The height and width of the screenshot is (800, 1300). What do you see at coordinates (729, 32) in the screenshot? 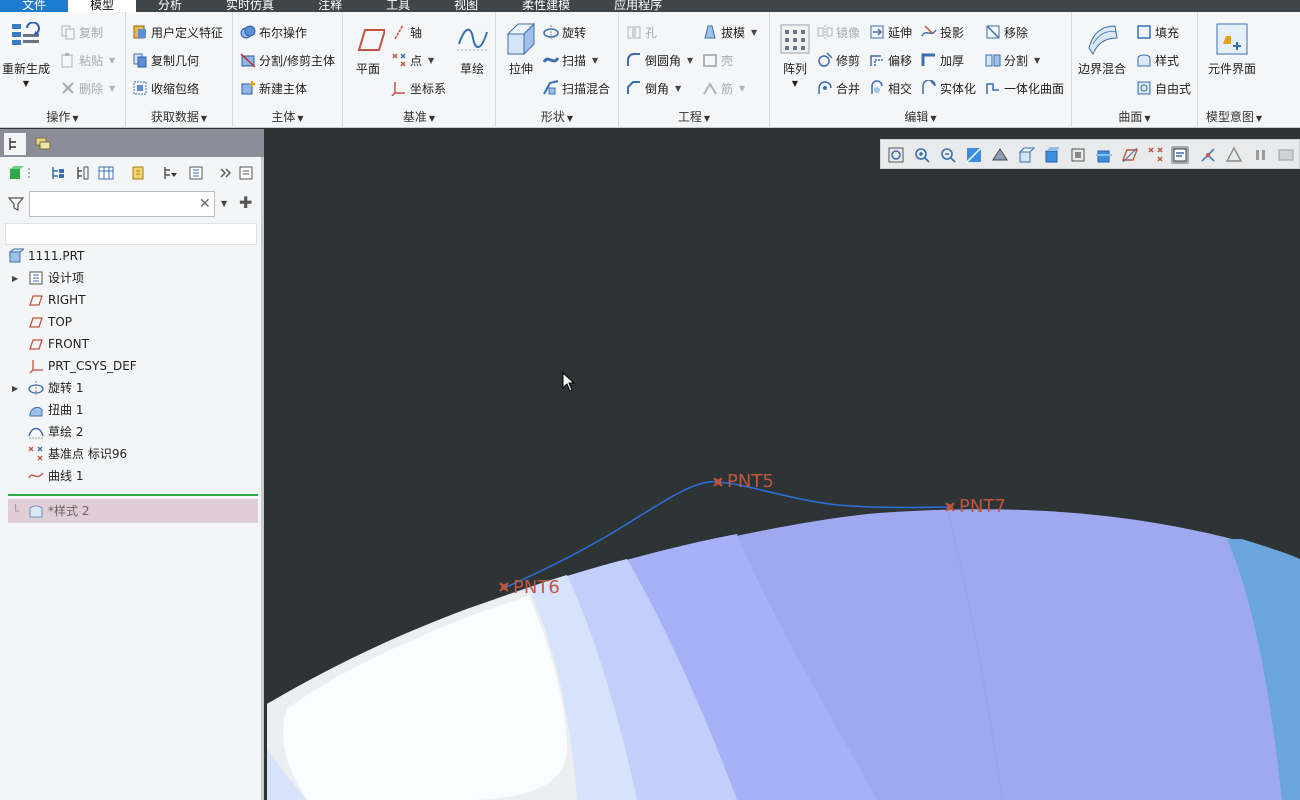
I see `draft-button: 拔模 ▼` at bounding box center [729, 32].